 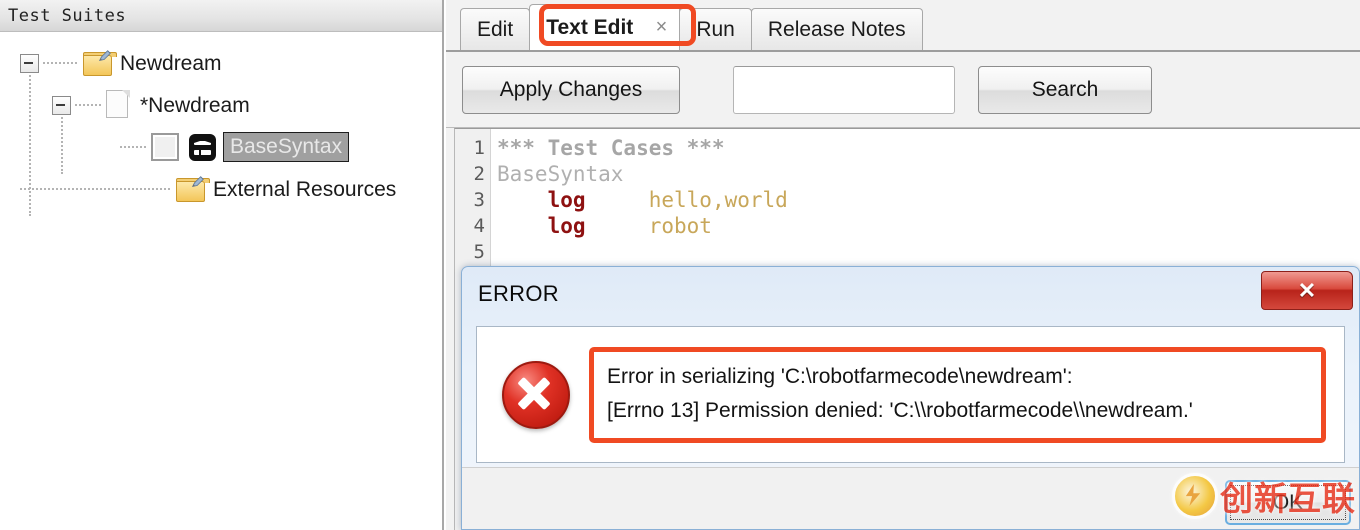 What do you see at coordinates (221, 147) in the screenshot?
I see `tree-item-basesyntax: BaseSyntax` at bounding box center [221, 147].